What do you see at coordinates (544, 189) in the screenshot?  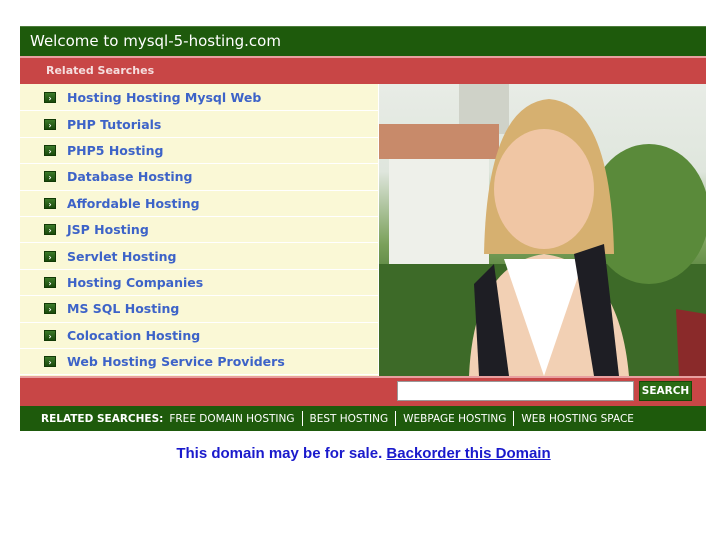 I see `face-shape` at bounding box center [544, 189].